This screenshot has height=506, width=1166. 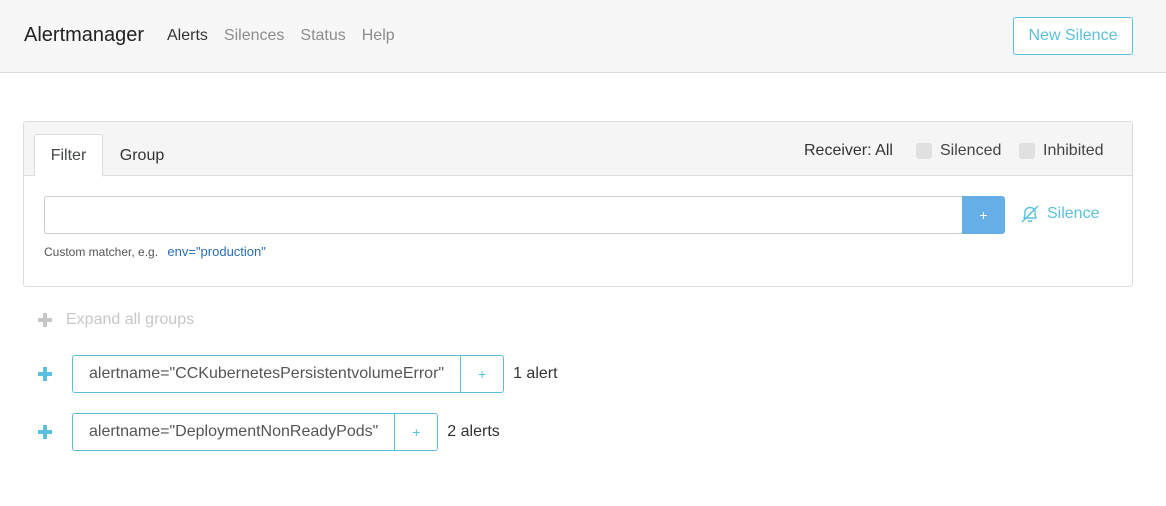 I want to click on group-matcher: alertname="DeploymentNonReadyPods" +, so click(x=255, y=432).